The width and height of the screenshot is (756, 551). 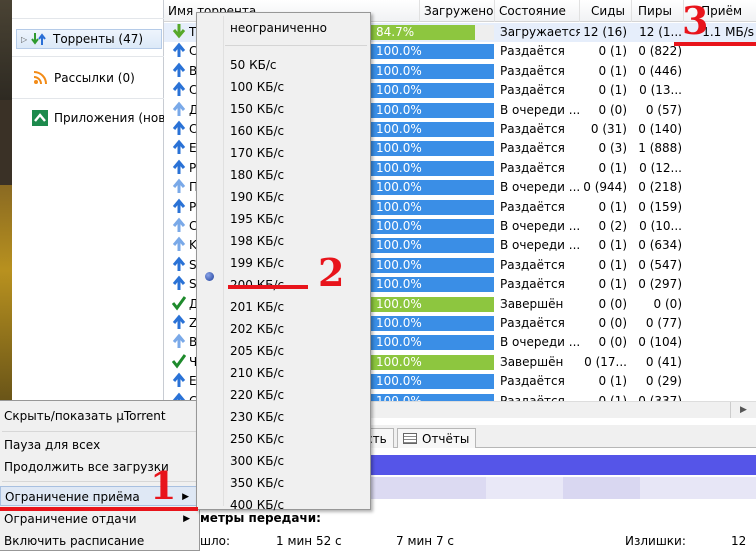 What do you see at coordinates (309, 541) in the screenshot?
I see `transfer-value: 1 мин 52 с` at bounding box center [309, 541].